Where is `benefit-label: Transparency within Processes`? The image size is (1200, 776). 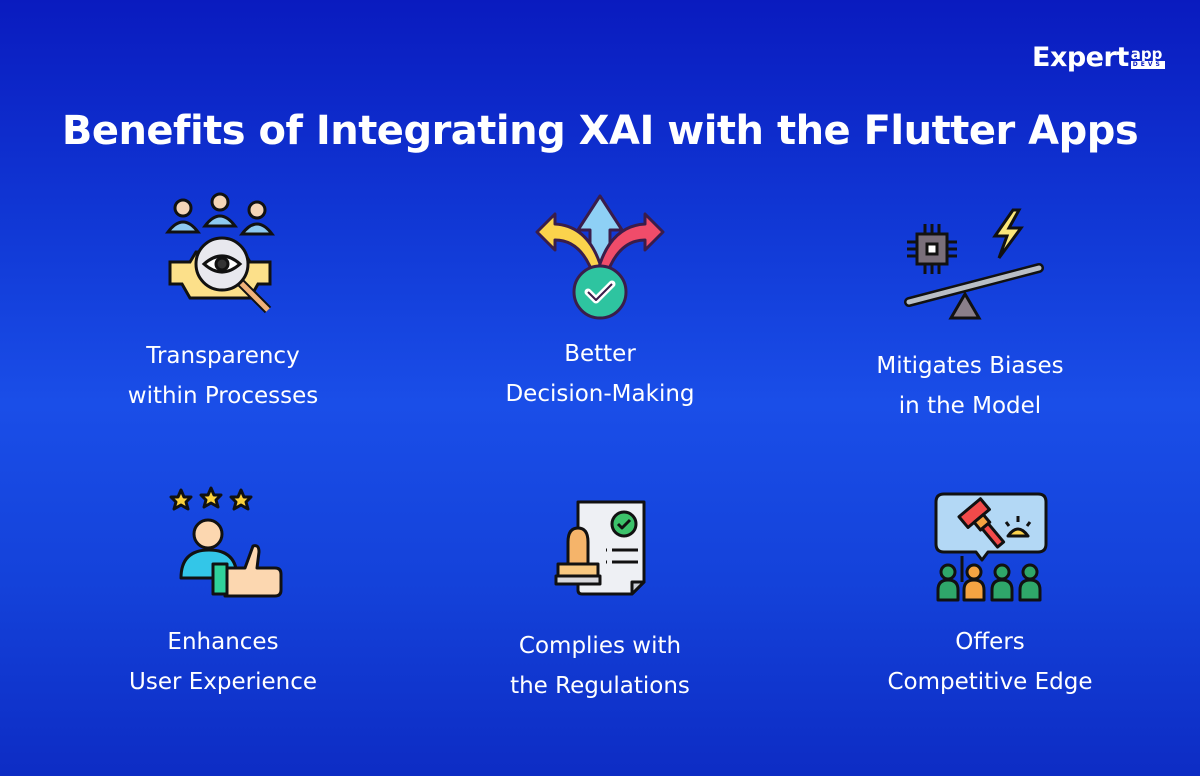 benefit-label: Transparency within Processes is located at coordinates (223, 376).